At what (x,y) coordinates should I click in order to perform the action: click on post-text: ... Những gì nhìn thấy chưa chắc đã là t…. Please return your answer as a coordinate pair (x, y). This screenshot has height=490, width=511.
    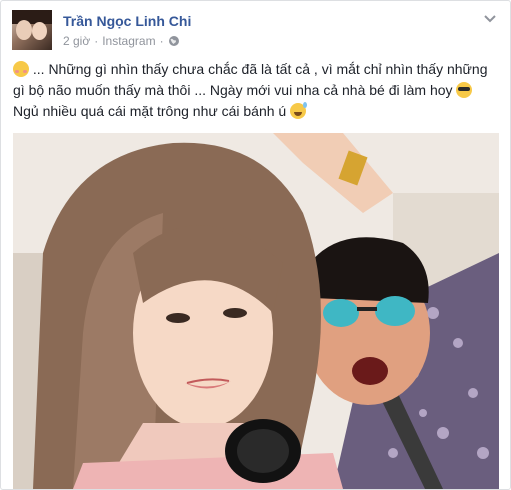
    Looking at the image, I should click on (256, 90).